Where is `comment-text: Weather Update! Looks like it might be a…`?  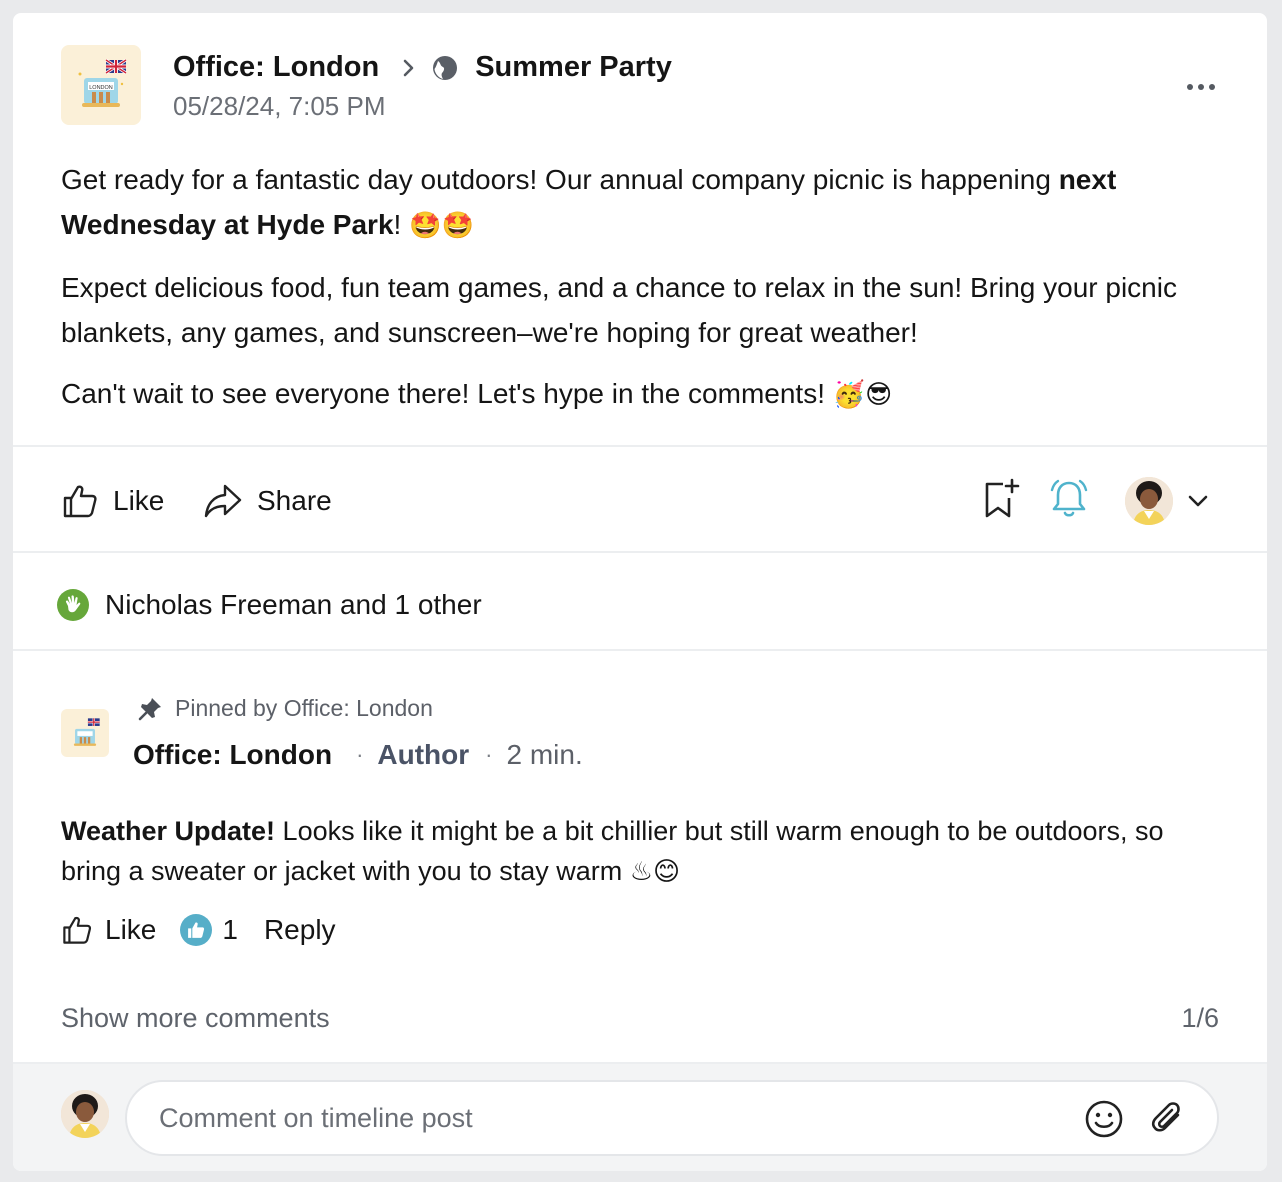 comment-text: Weather Update! Looks like it might be a… is located at coordinates (641, 851).